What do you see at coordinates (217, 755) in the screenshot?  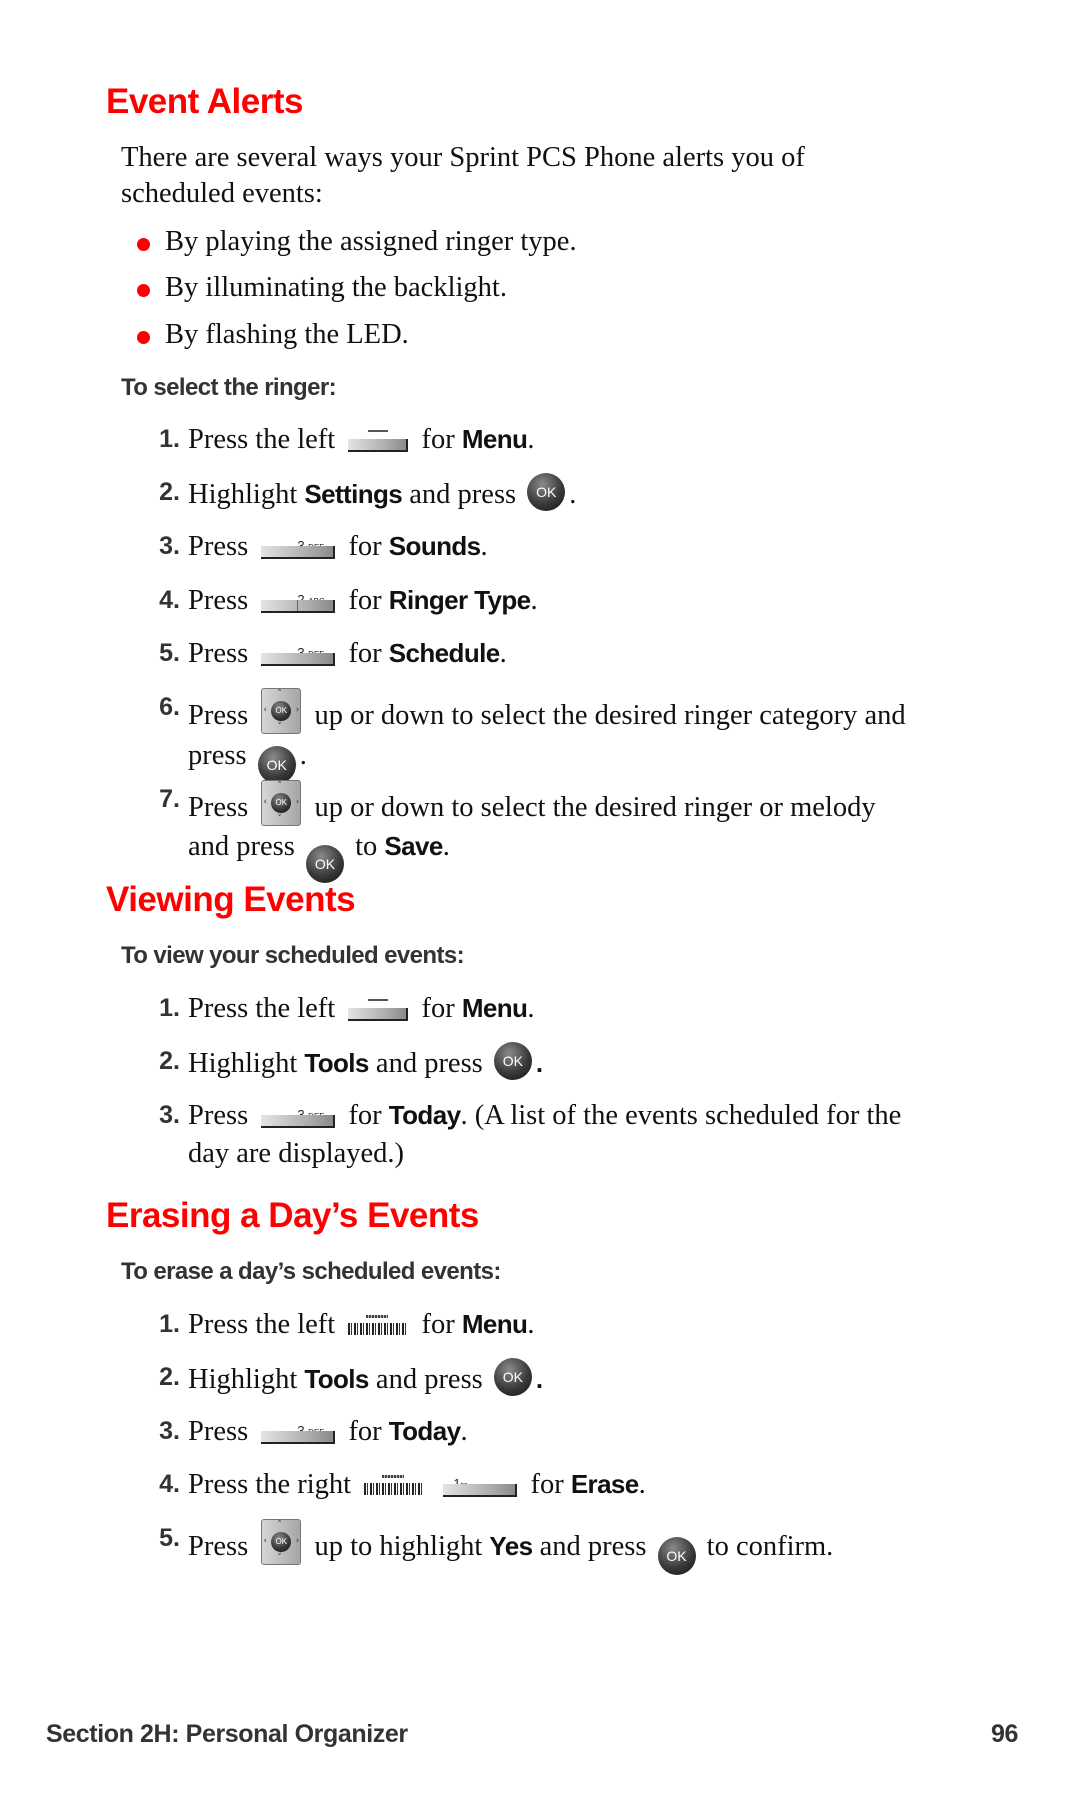 I see `step-text: press` at bounding box center [217, 755].